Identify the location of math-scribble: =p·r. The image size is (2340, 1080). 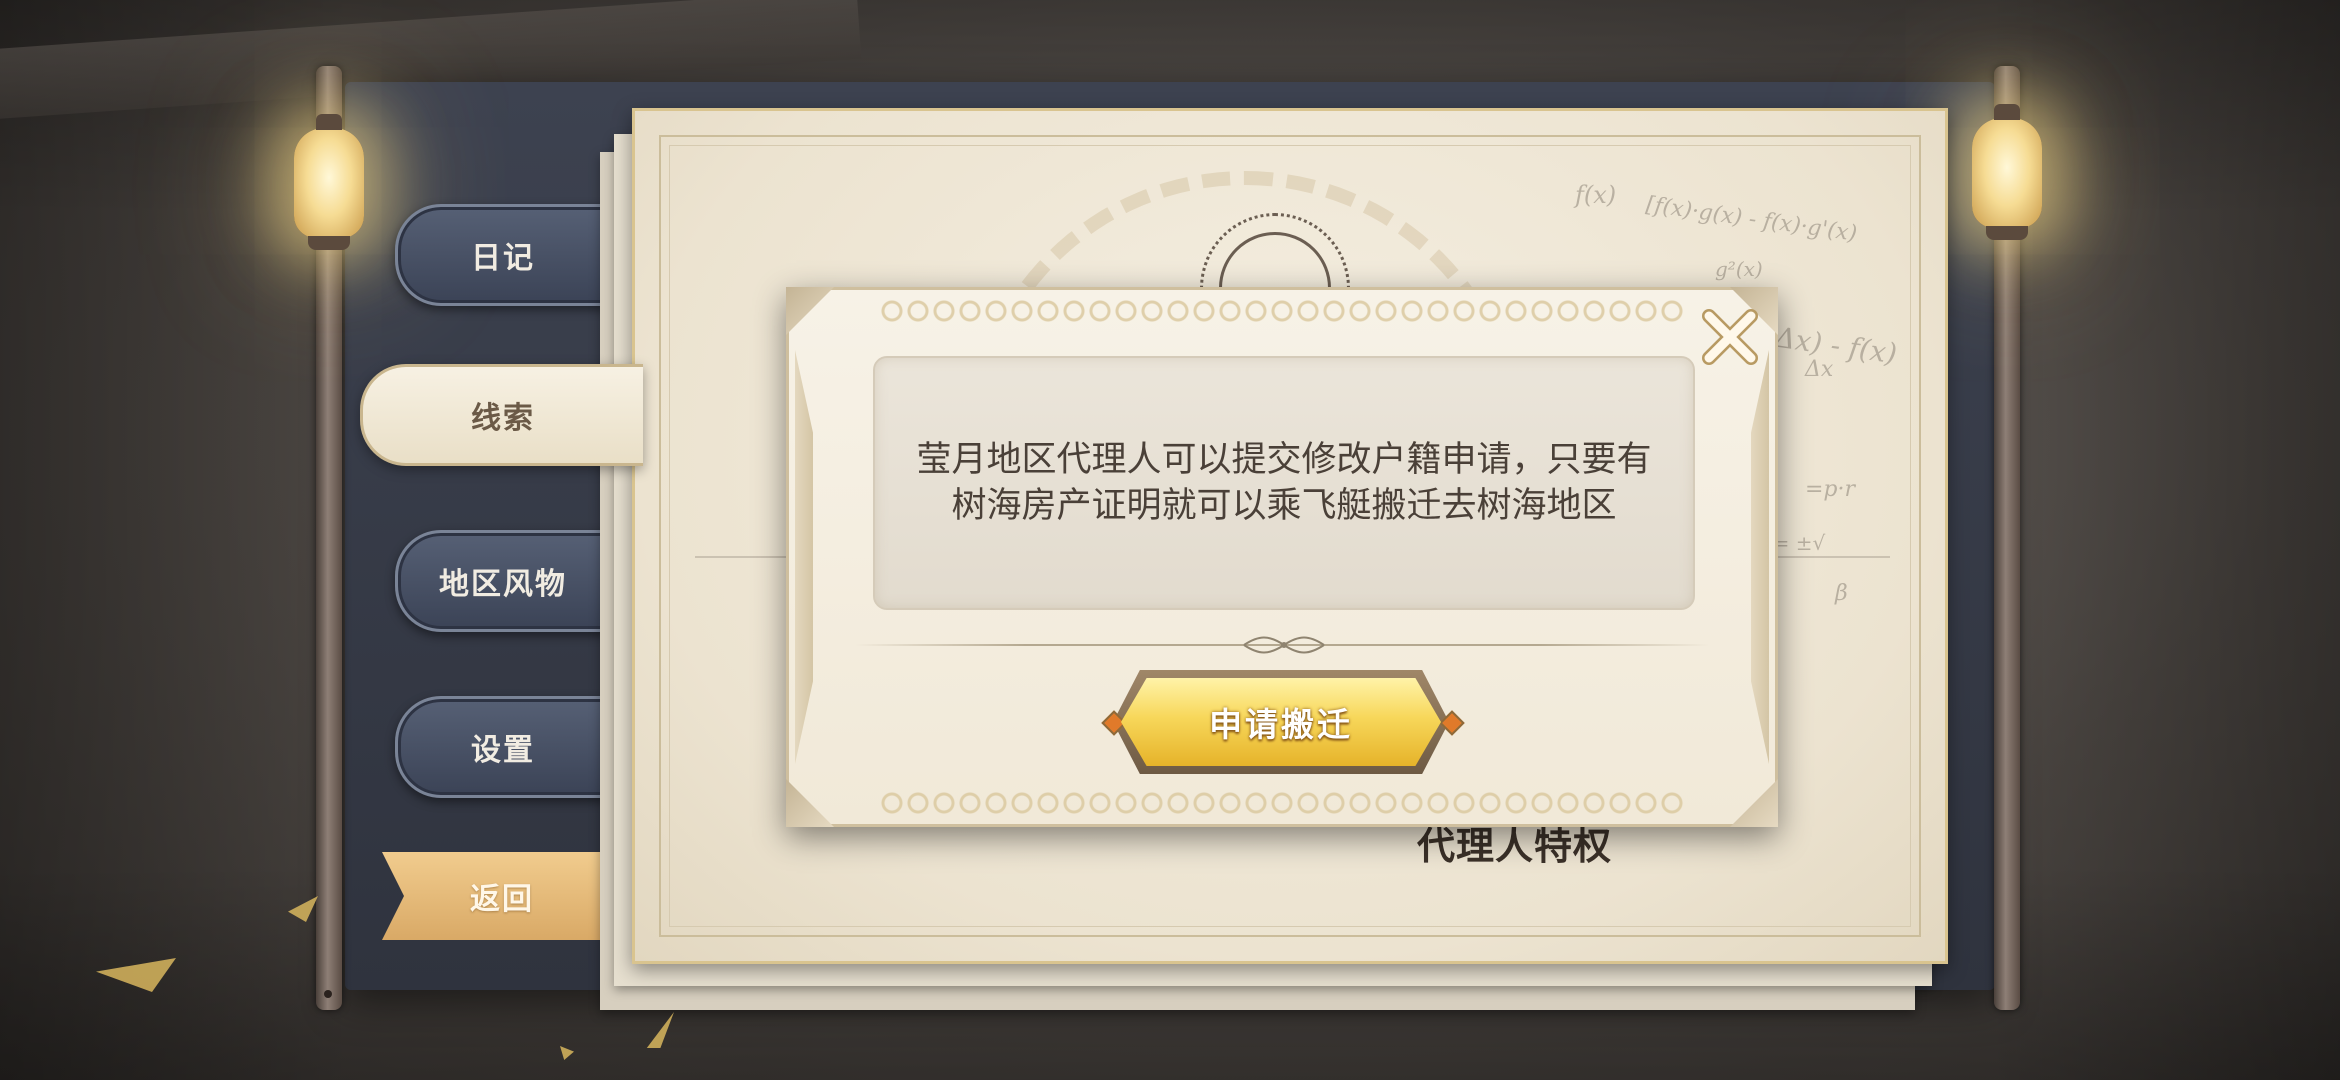
(1830, 489).